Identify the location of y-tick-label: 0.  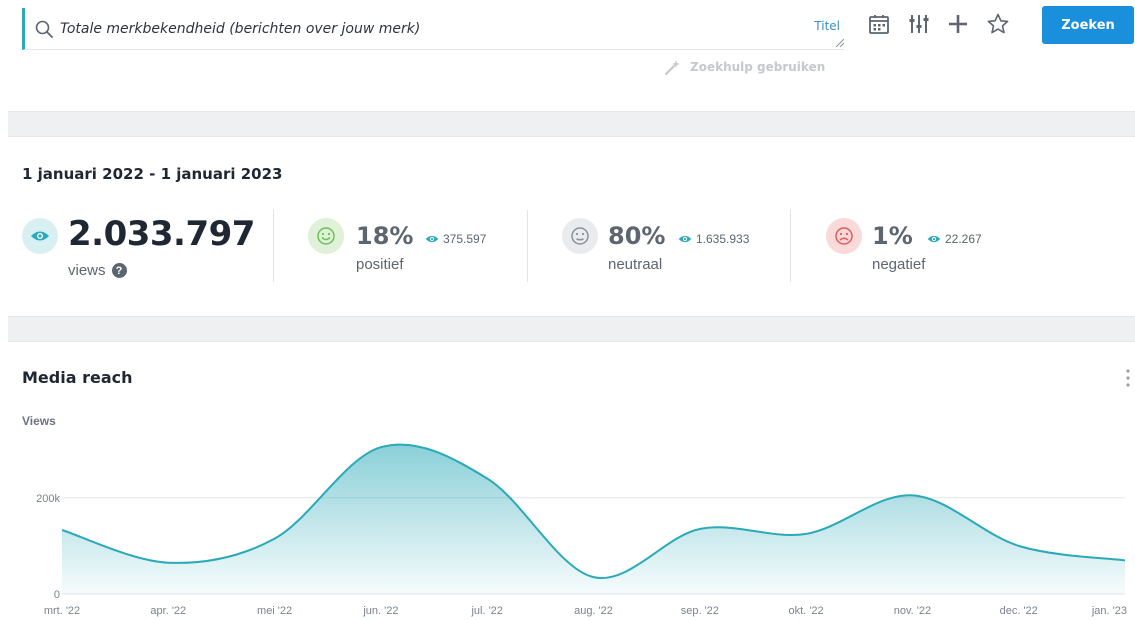
(57, 595).